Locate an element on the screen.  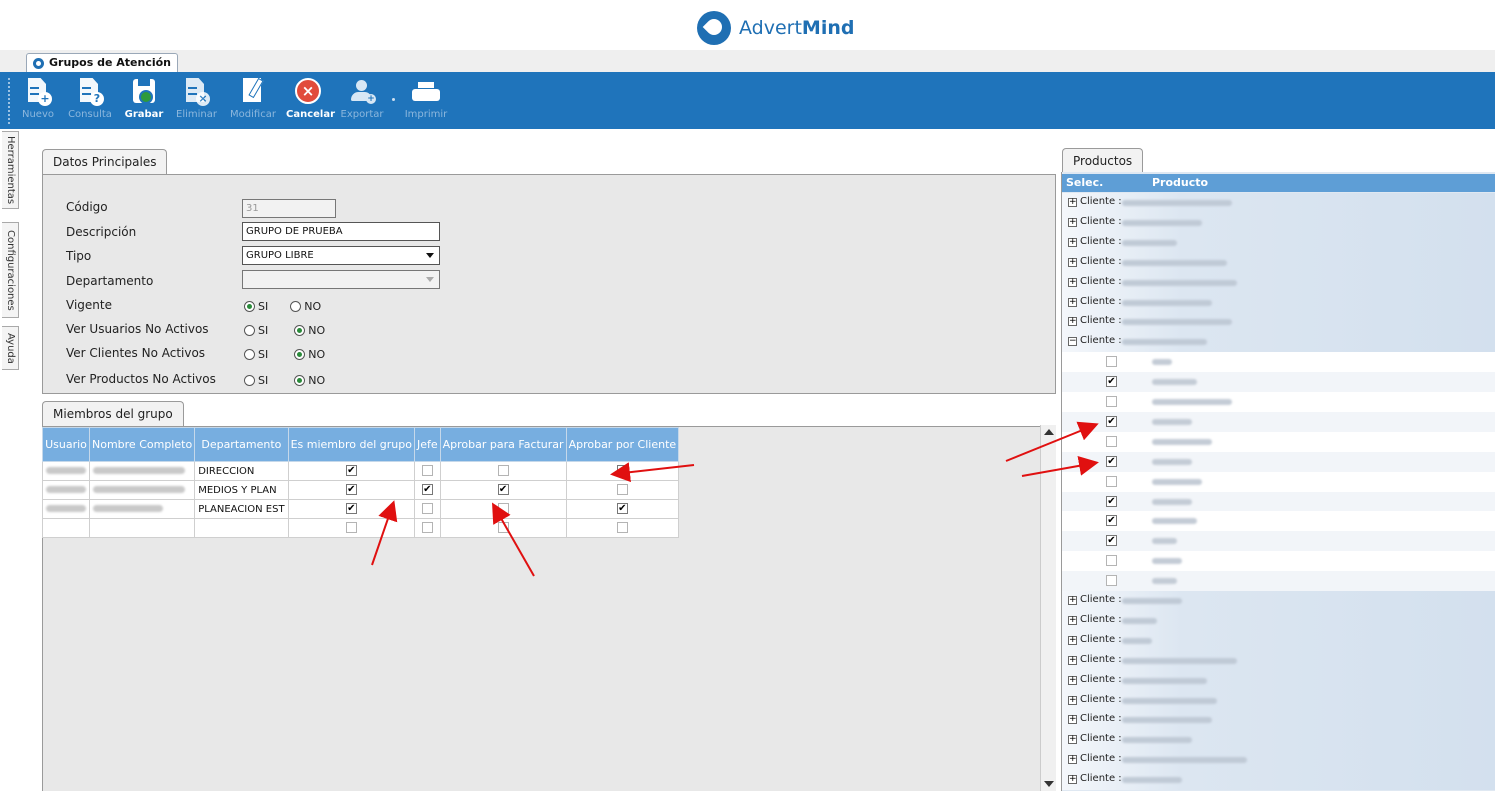
vigente-no-option: NO is located at coordinates (305, 306).